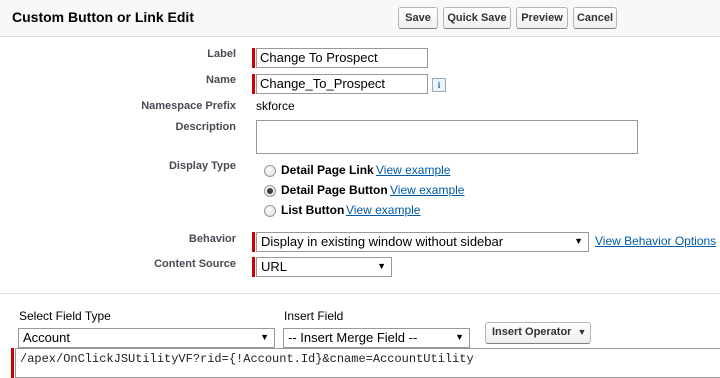  Describe the element at coordinates (353, 337) in the screenshot. I see `insert-field-value: -- Insert Merge Field --` at that location.